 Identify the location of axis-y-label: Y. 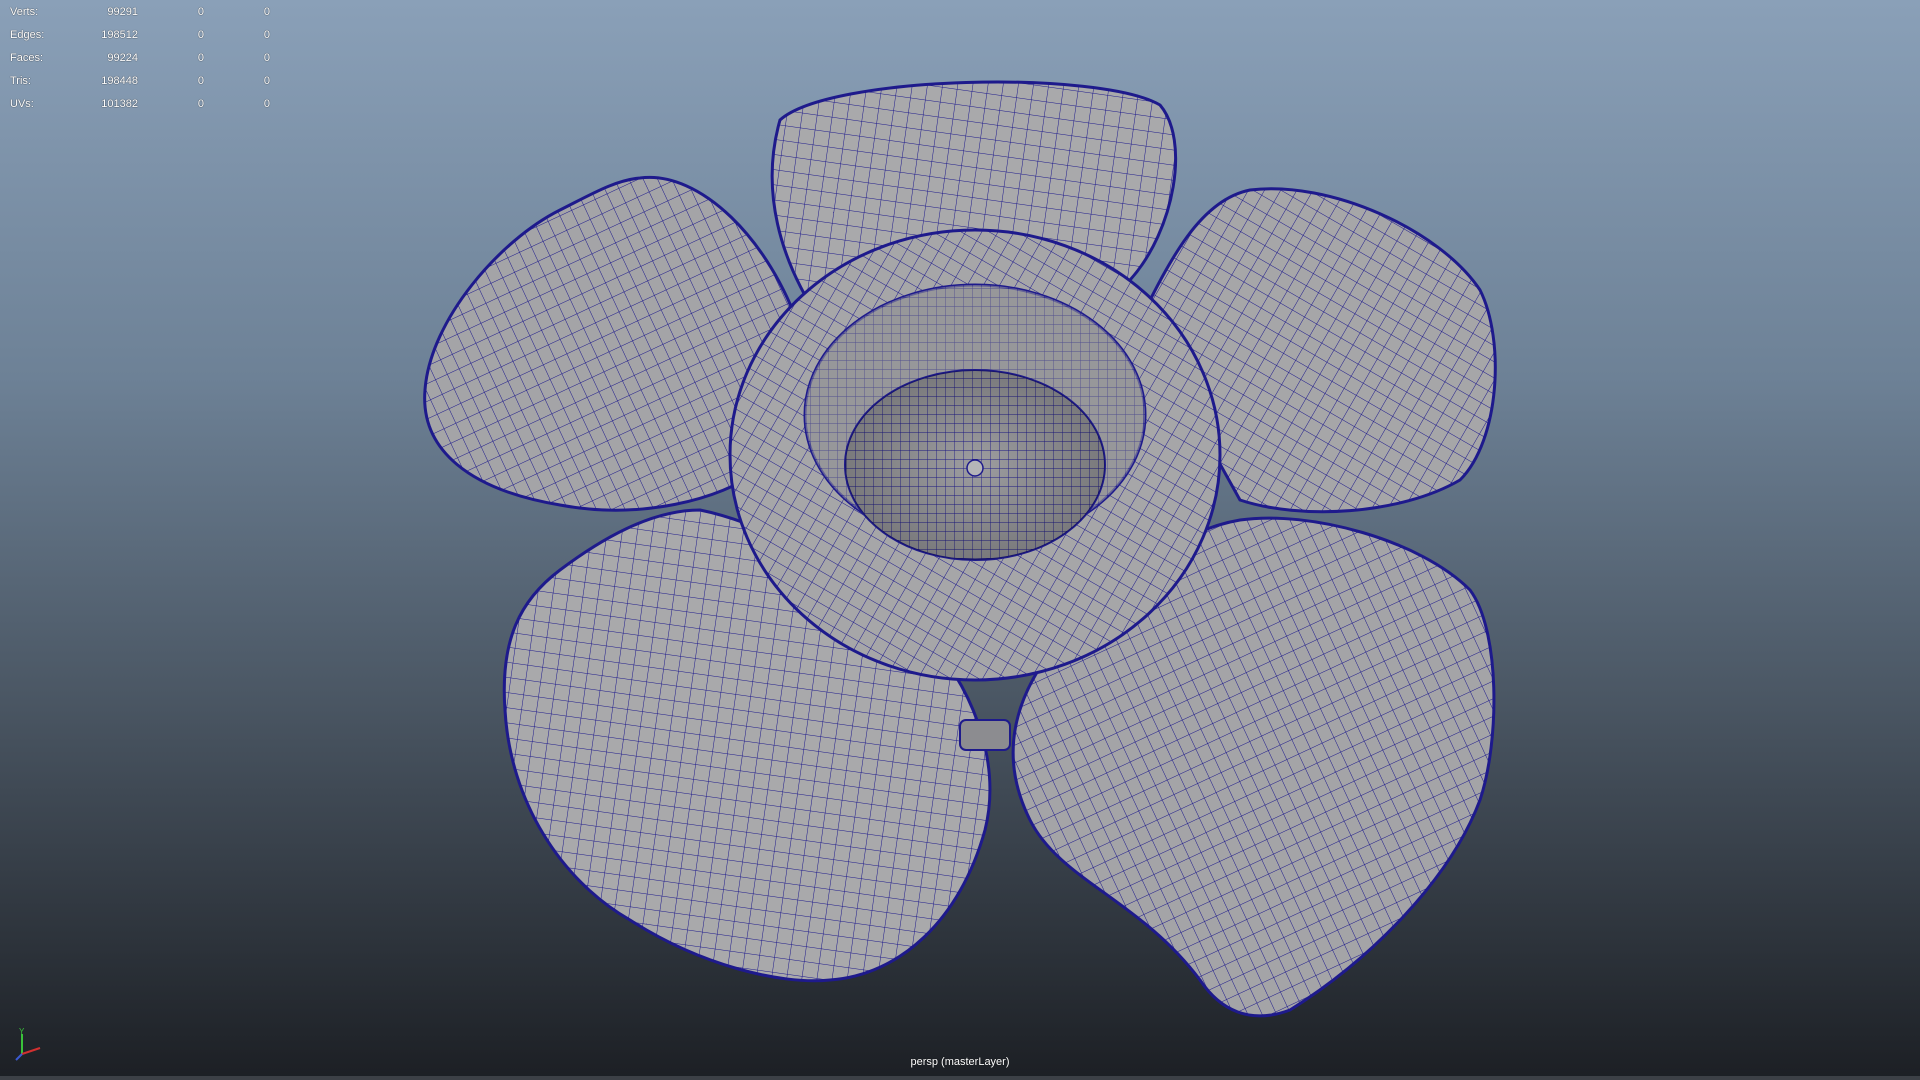
(22, 1032).